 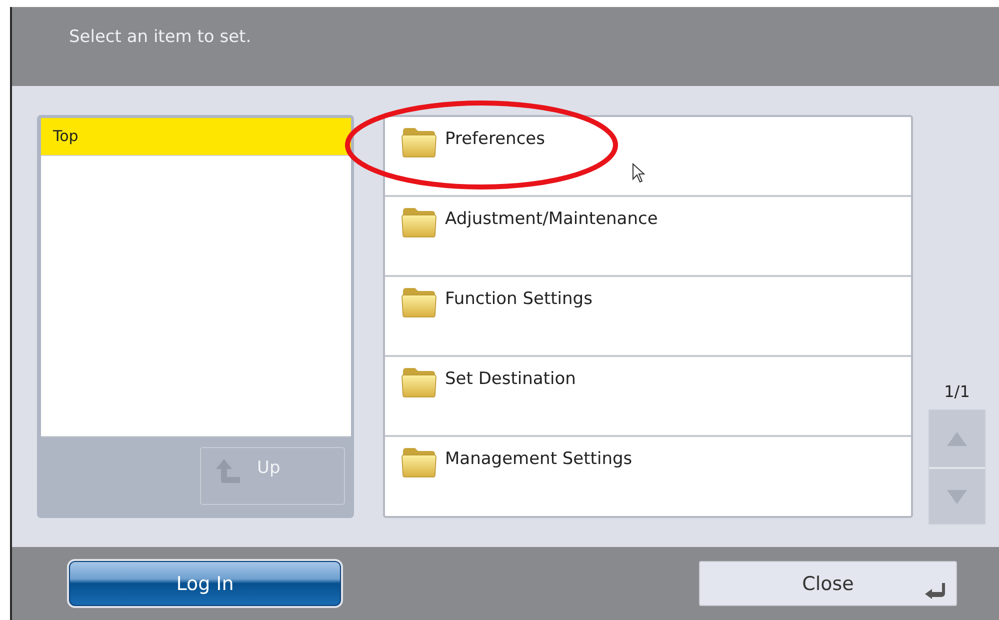 I want to click on down-triangle-icon, so click(x=957, y=497).